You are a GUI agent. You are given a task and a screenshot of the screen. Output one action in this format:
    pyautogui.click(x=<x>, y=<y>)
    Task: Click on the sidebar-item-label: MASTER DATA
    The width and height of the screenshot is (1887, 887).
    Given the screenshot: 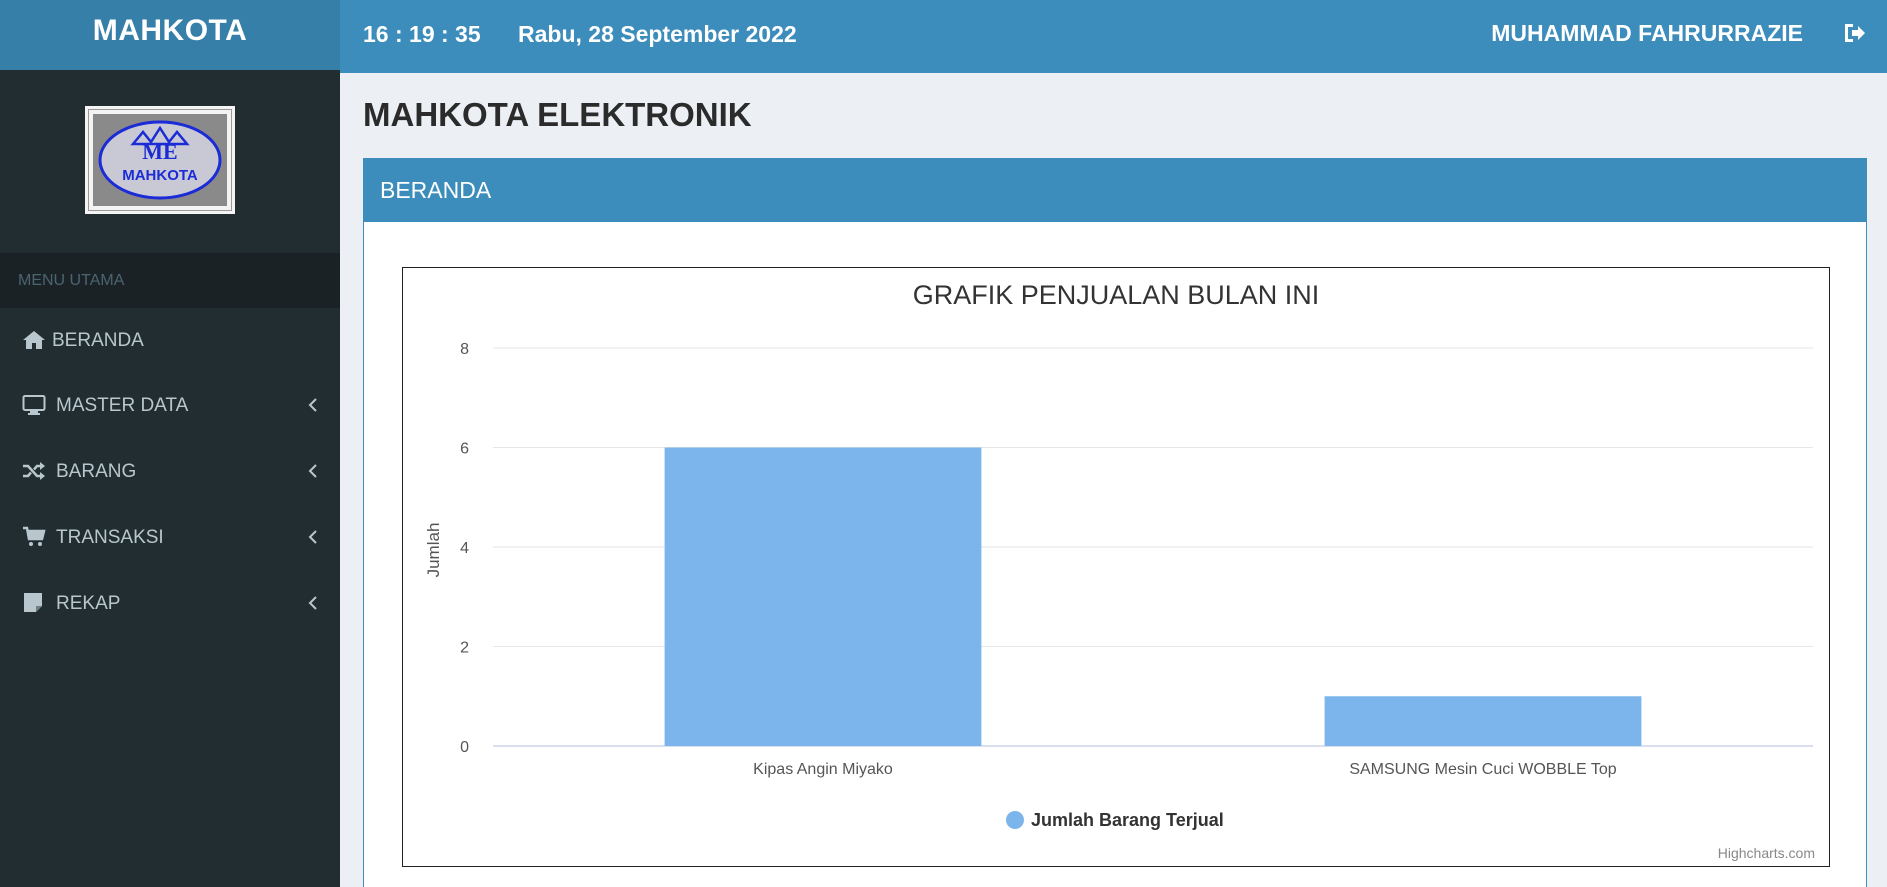 What is the action you would take?
    pyautogui.click(x=122, y=405)
    